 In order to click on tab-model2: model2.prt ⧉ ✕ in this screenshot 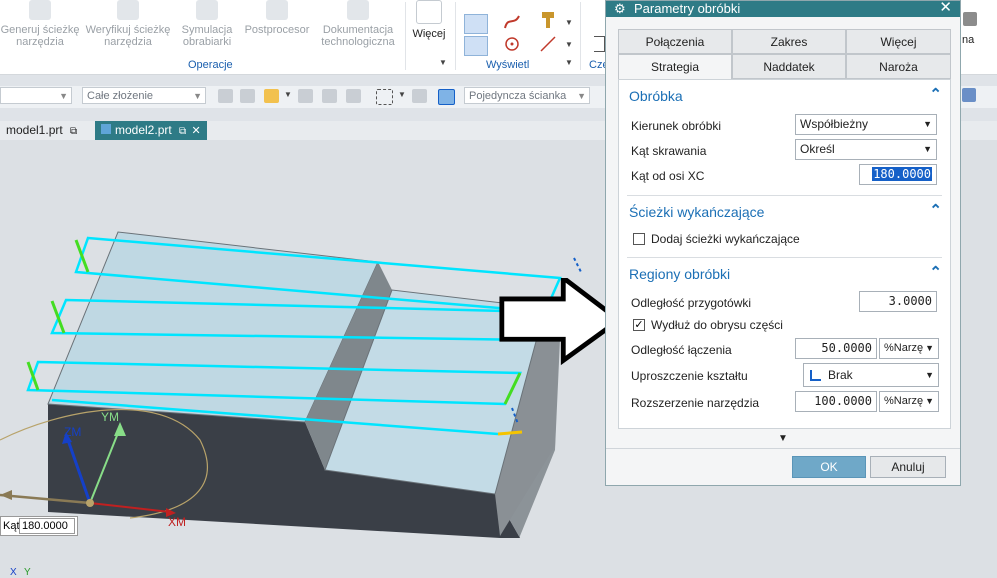, I will do `click(151, 130)`.